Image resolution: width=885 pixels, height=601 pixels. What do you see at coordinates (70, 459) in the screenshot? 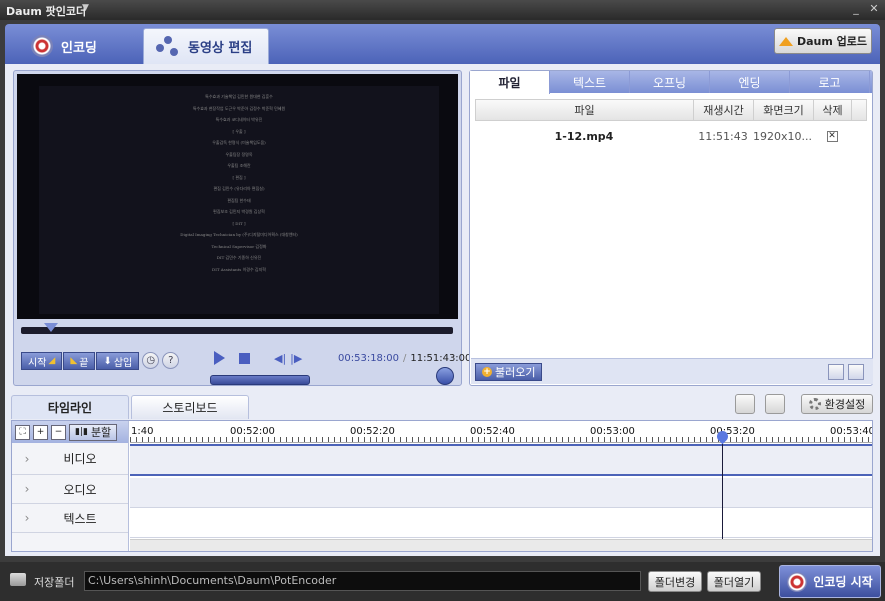
I see `track-header-video: › 비디오` at bounding box center [70, 459].